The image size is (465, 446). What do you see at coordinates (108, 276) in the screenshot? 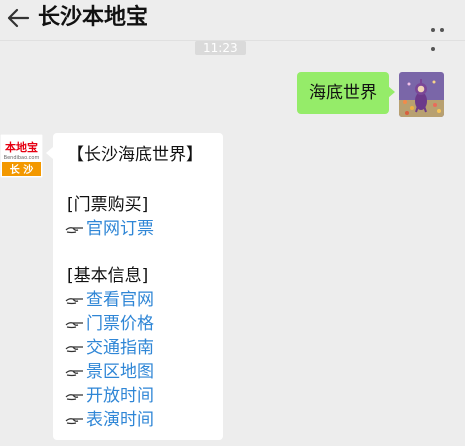
I see `section-basic-info: [基本信息]` at bounding box center [108, 276].